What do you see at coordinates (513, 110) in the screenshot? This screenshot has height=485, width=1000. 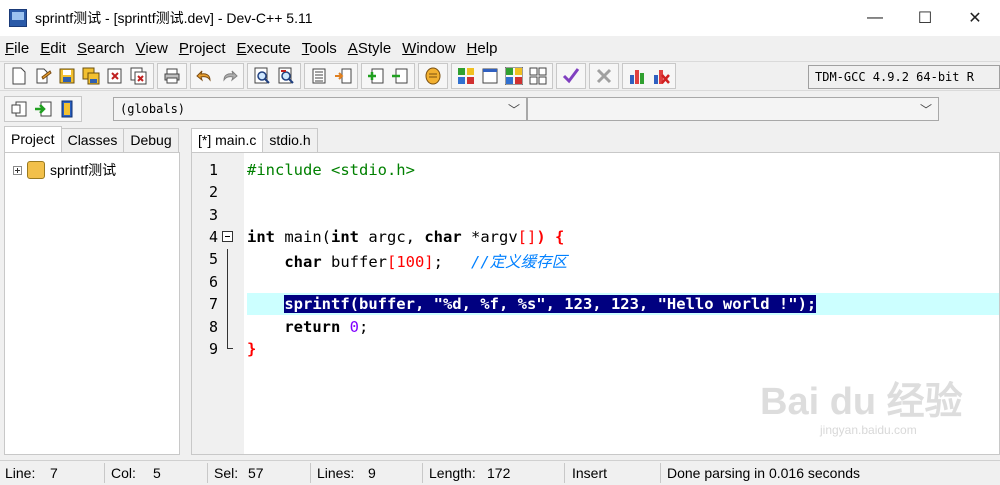 I see `chevron-down-icon: ﹀` at bounding box center [513, 110].